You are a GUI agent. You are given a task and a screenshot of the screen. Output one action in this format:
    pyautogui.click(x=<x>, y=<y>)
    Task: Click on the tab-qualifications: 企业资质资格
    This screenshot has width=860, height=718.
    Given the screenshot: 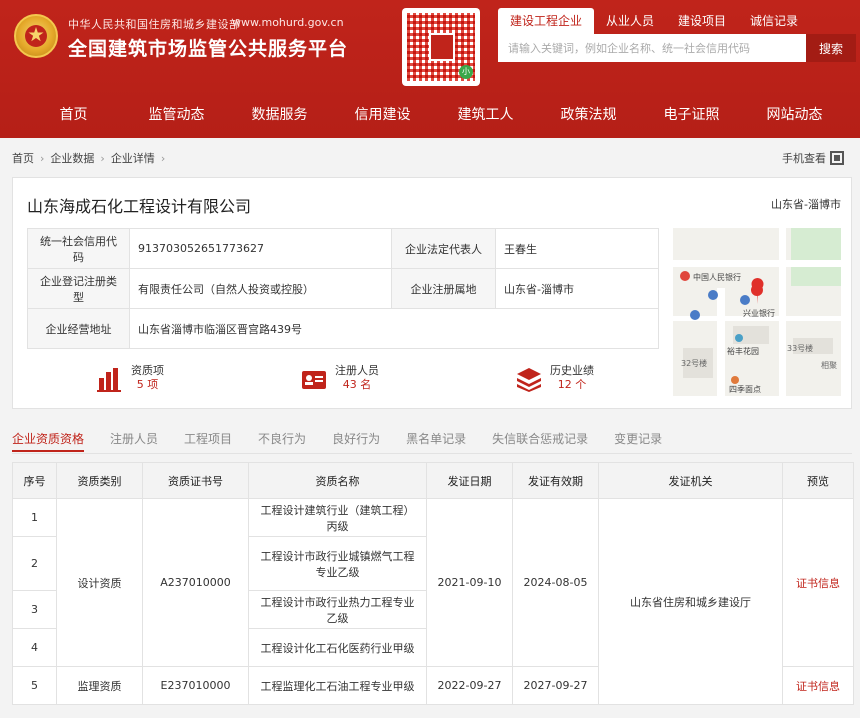 What is the action you would take?
    pyautogui.click(x=48, y=441)
    